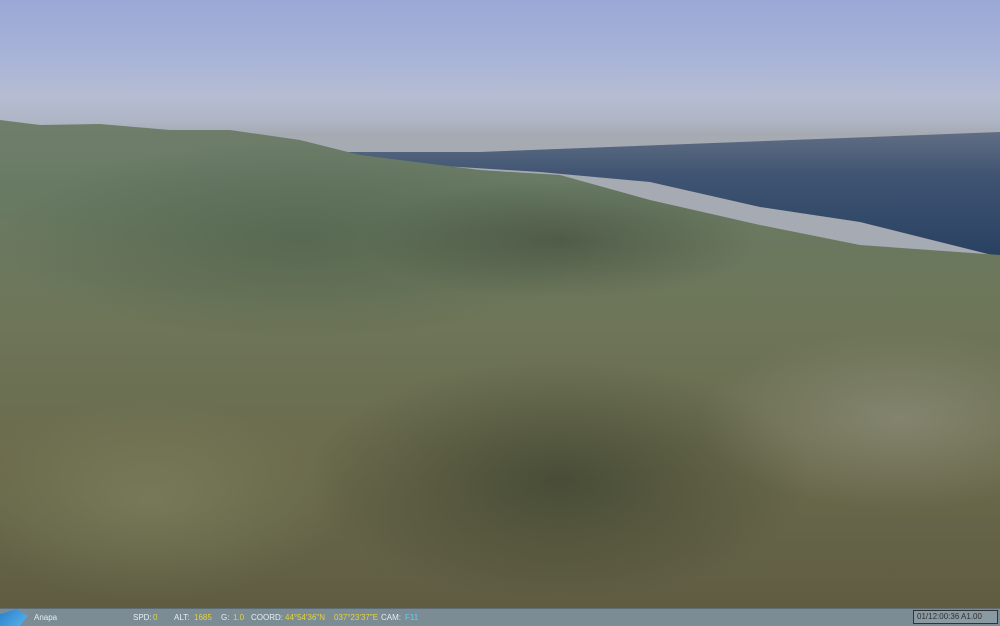 This screenshot has width=1000, height=626. What do you see at coordinates (356, 617) in the screenshot?
I see `longitude-value: 037°23'37"E` at bounding box center [356, 617].